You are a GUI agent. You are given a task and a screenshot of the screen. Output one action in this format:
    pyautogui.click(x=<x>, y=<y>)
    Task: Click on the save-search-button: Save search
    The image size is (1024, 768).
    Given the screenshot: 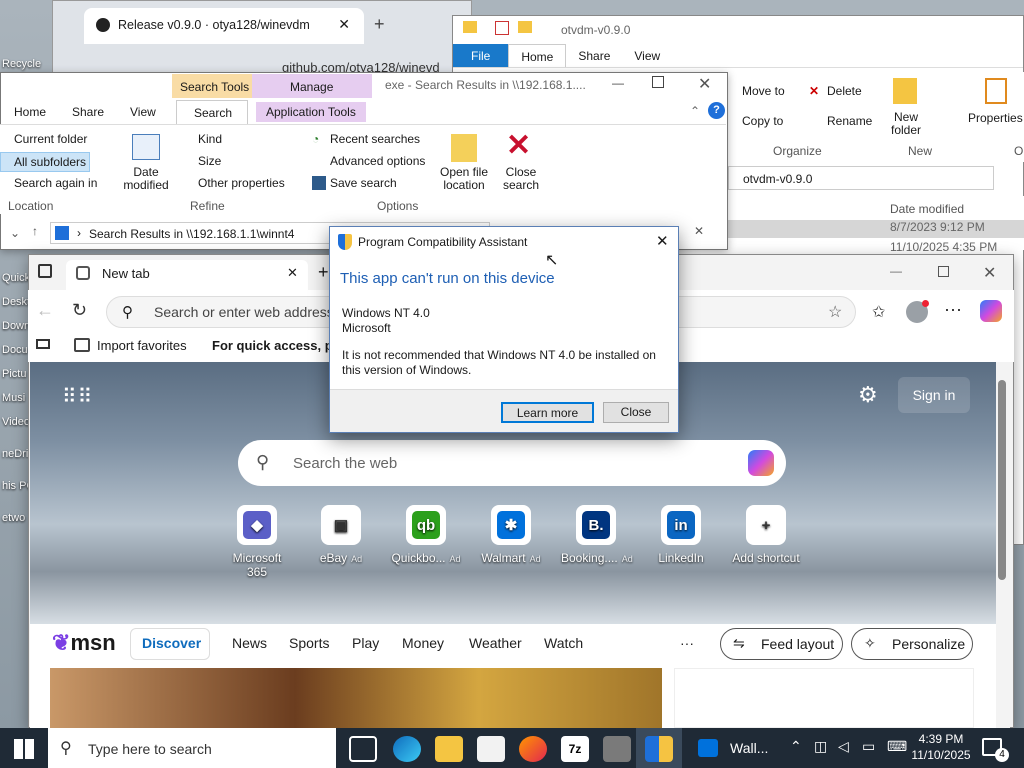 What is the action you would take?
    pyautogui.click(x=363, y=183)
    